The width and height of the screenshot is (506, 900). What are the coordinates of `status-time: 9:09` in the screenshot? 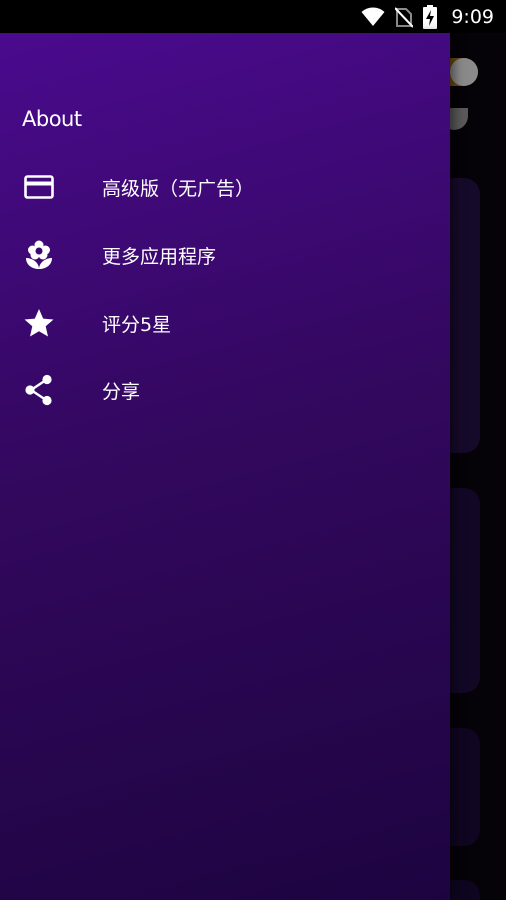 It's located at (472, 16).